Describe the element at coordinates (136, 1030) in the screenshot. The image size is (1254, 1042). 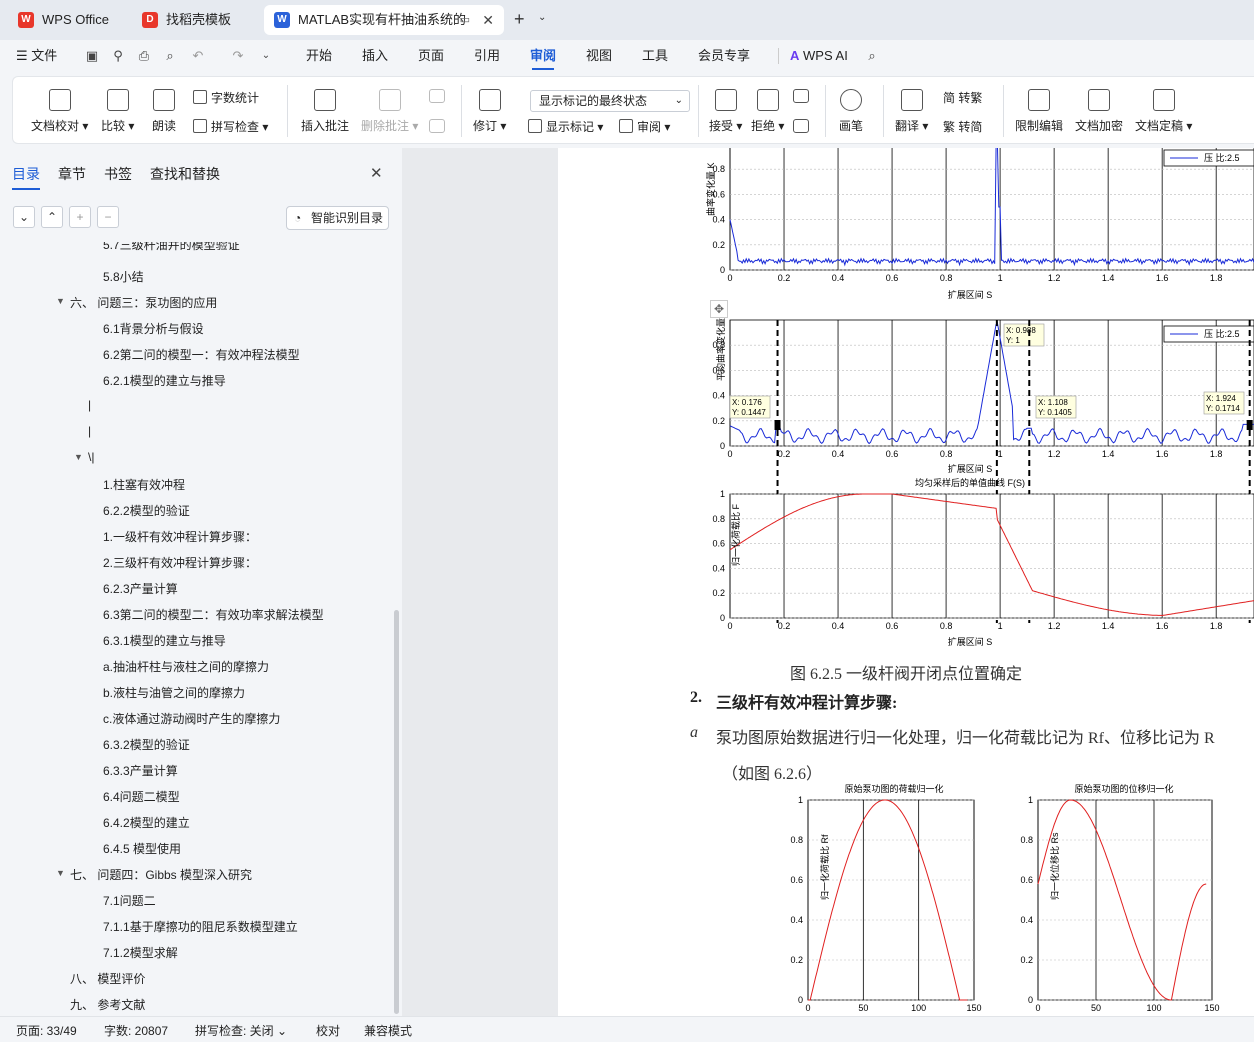
I see `word-count-indicator: 字数: 20807` at that location.